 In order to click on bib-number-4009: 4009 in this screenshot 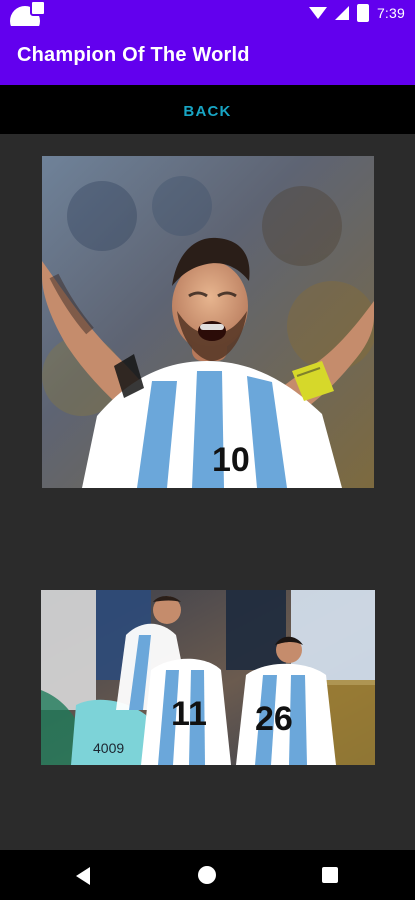, I will do `click(108, 748)`.